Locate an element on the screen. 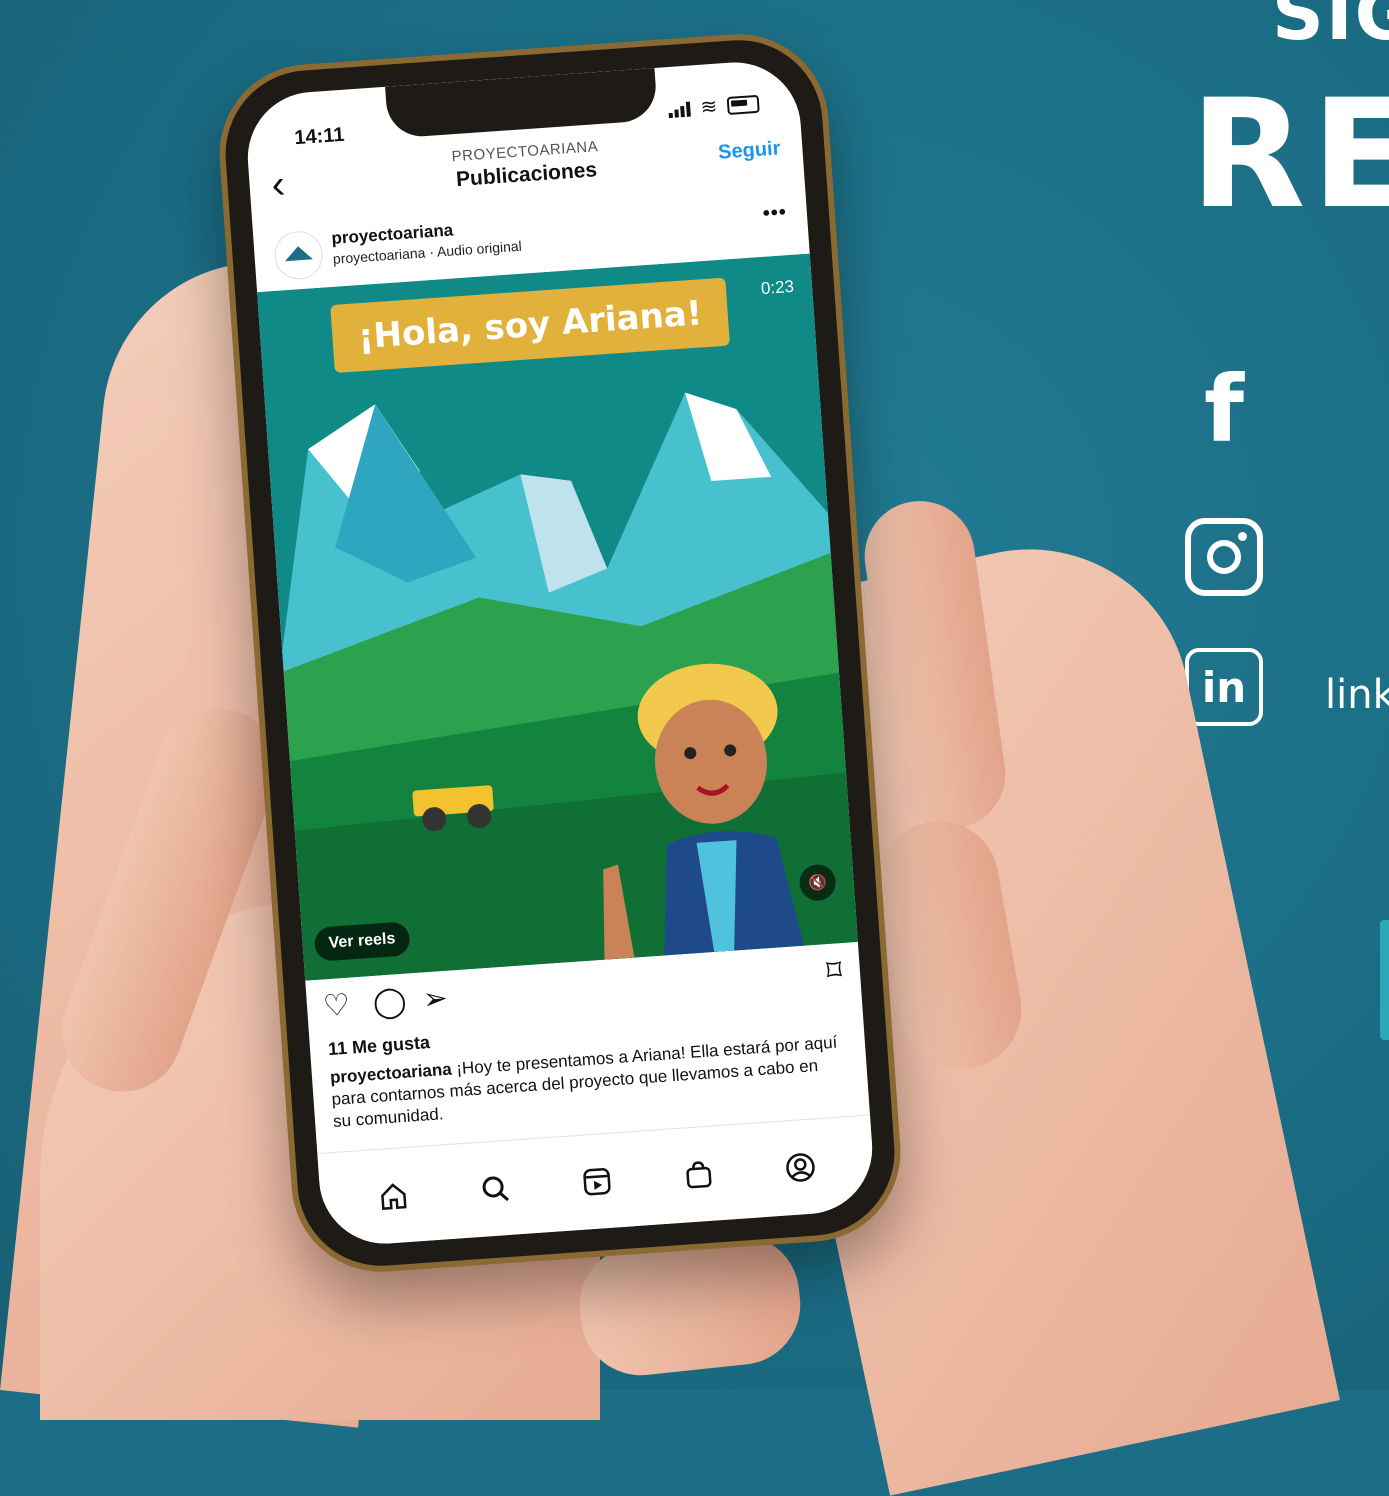 Image resolution: width=1389 pixels, height=1496 pixels. instagram-dot is located at coordinates (1242, 536).